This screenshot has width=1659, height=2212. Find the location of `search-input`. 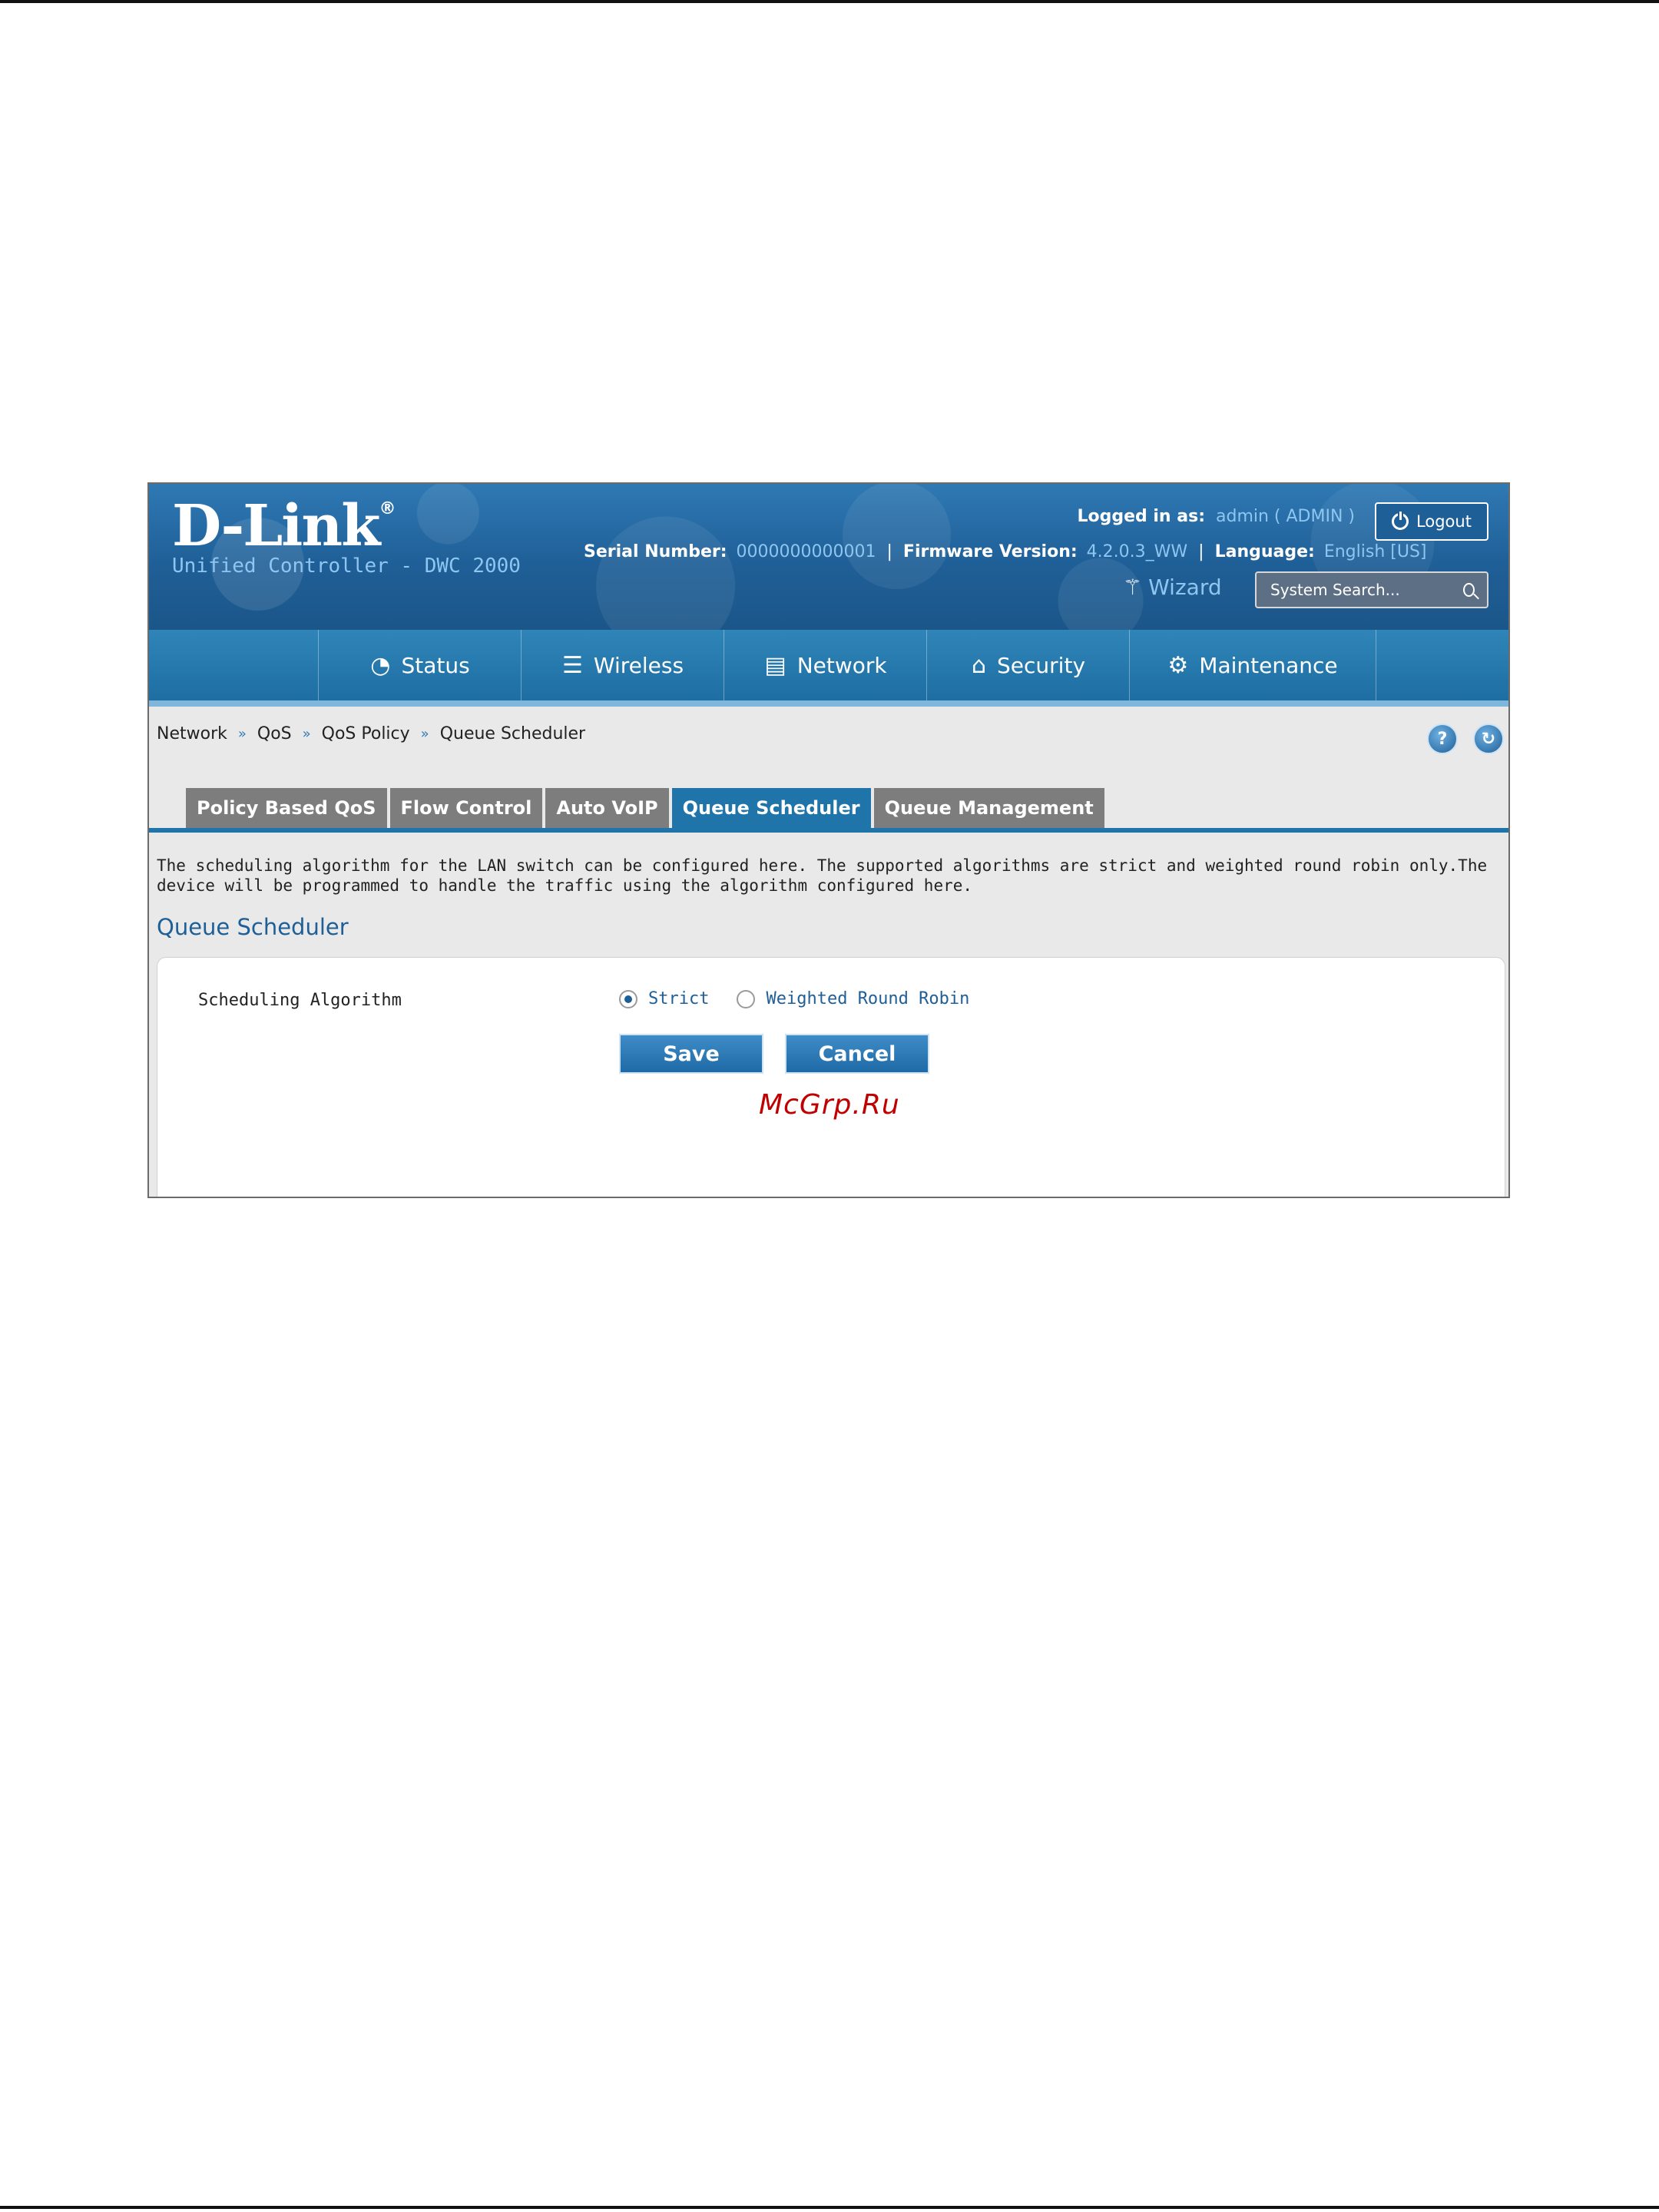

search-input is located at coordinates (1366, 590).